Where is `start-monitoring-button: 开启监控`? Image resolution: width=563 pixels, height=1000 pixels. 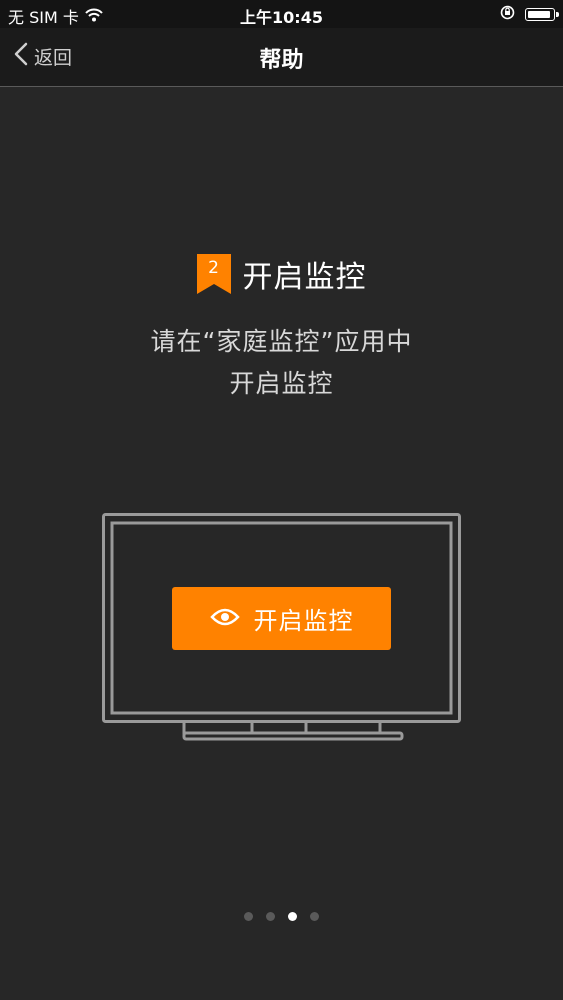
start-monitoring-button: 开启监控 is located at coordinates (281, 618).